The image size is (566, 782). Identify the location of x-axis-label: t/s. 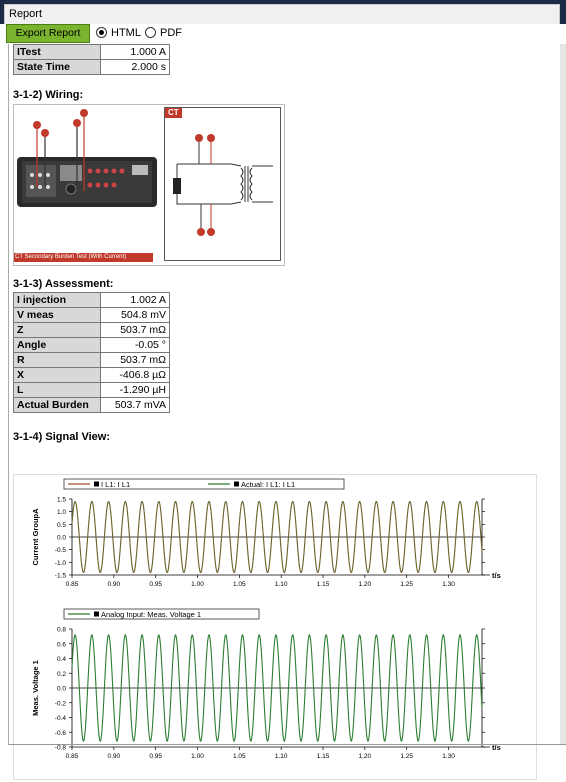
(496, 575).